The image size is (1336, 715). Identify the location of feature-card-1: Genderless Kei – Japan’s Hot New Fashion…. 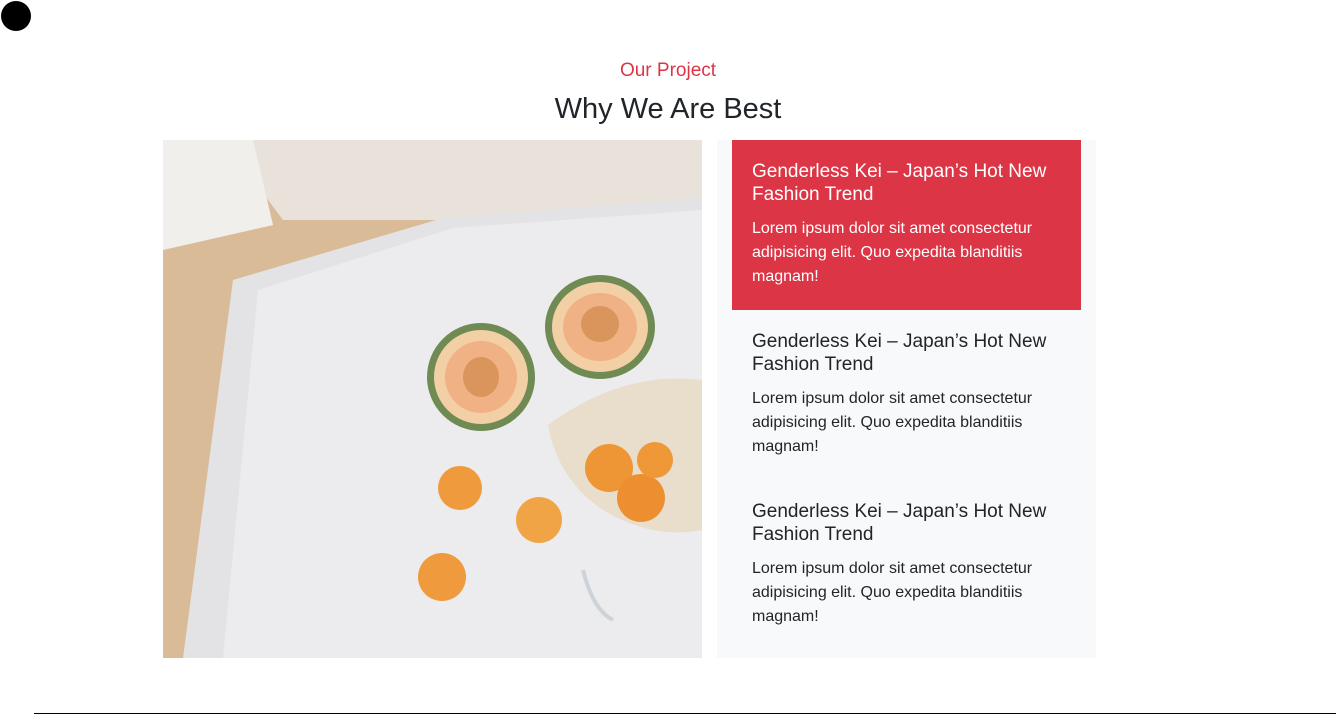
(906, 225).